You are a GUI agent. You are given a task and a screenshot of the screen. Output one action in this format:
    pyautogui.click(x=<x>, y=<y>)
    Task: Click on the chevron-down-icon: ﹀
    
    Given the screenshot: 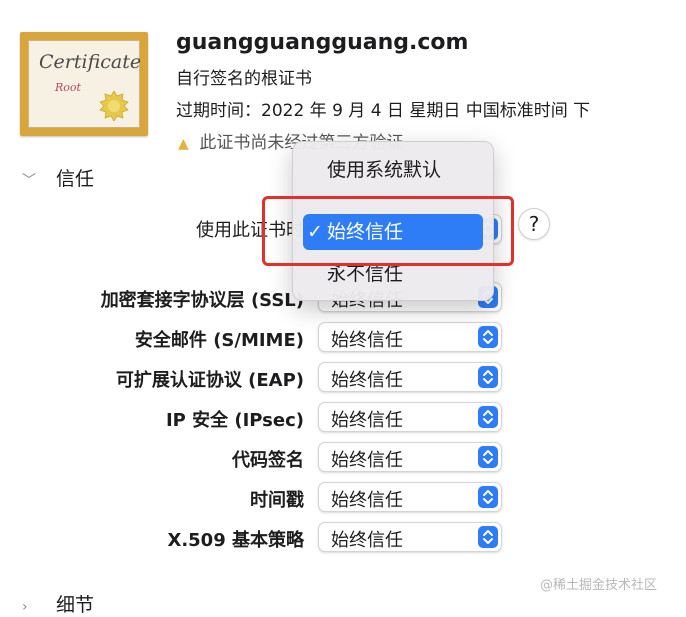 What is the action you would take?
    pyautogui.click(x=29, y=181)
    